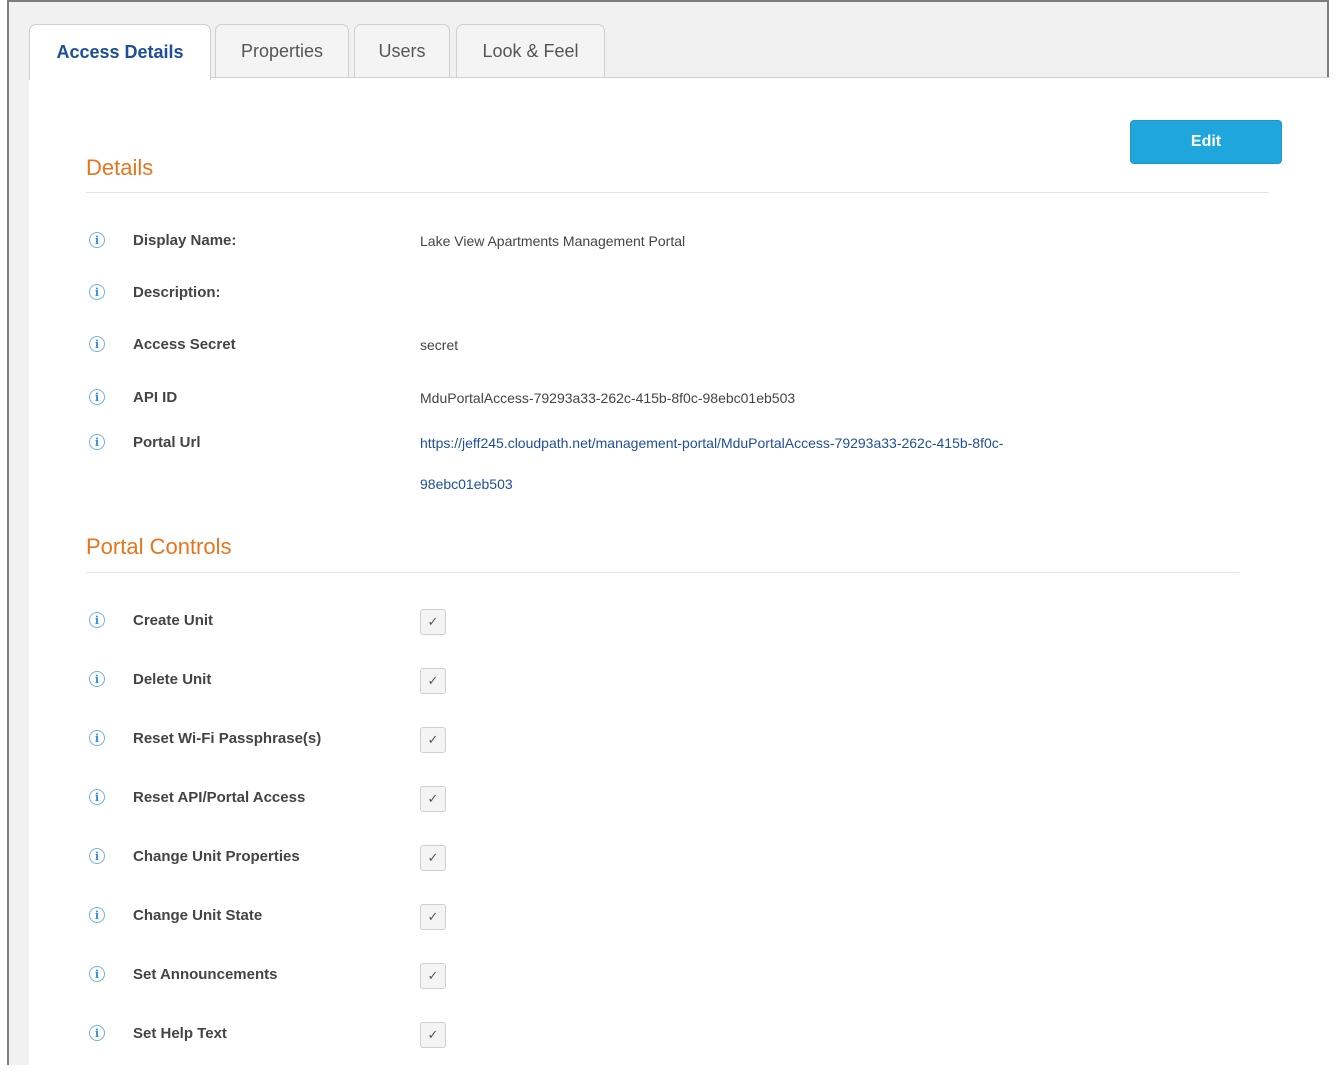 Image resolution: width=1339 pixels, height=1077 pixels. Describe the element at coordinates (553, 241) in the screenshot. I see `display-name-value: Lake View Apartments Management Portal` at that location.